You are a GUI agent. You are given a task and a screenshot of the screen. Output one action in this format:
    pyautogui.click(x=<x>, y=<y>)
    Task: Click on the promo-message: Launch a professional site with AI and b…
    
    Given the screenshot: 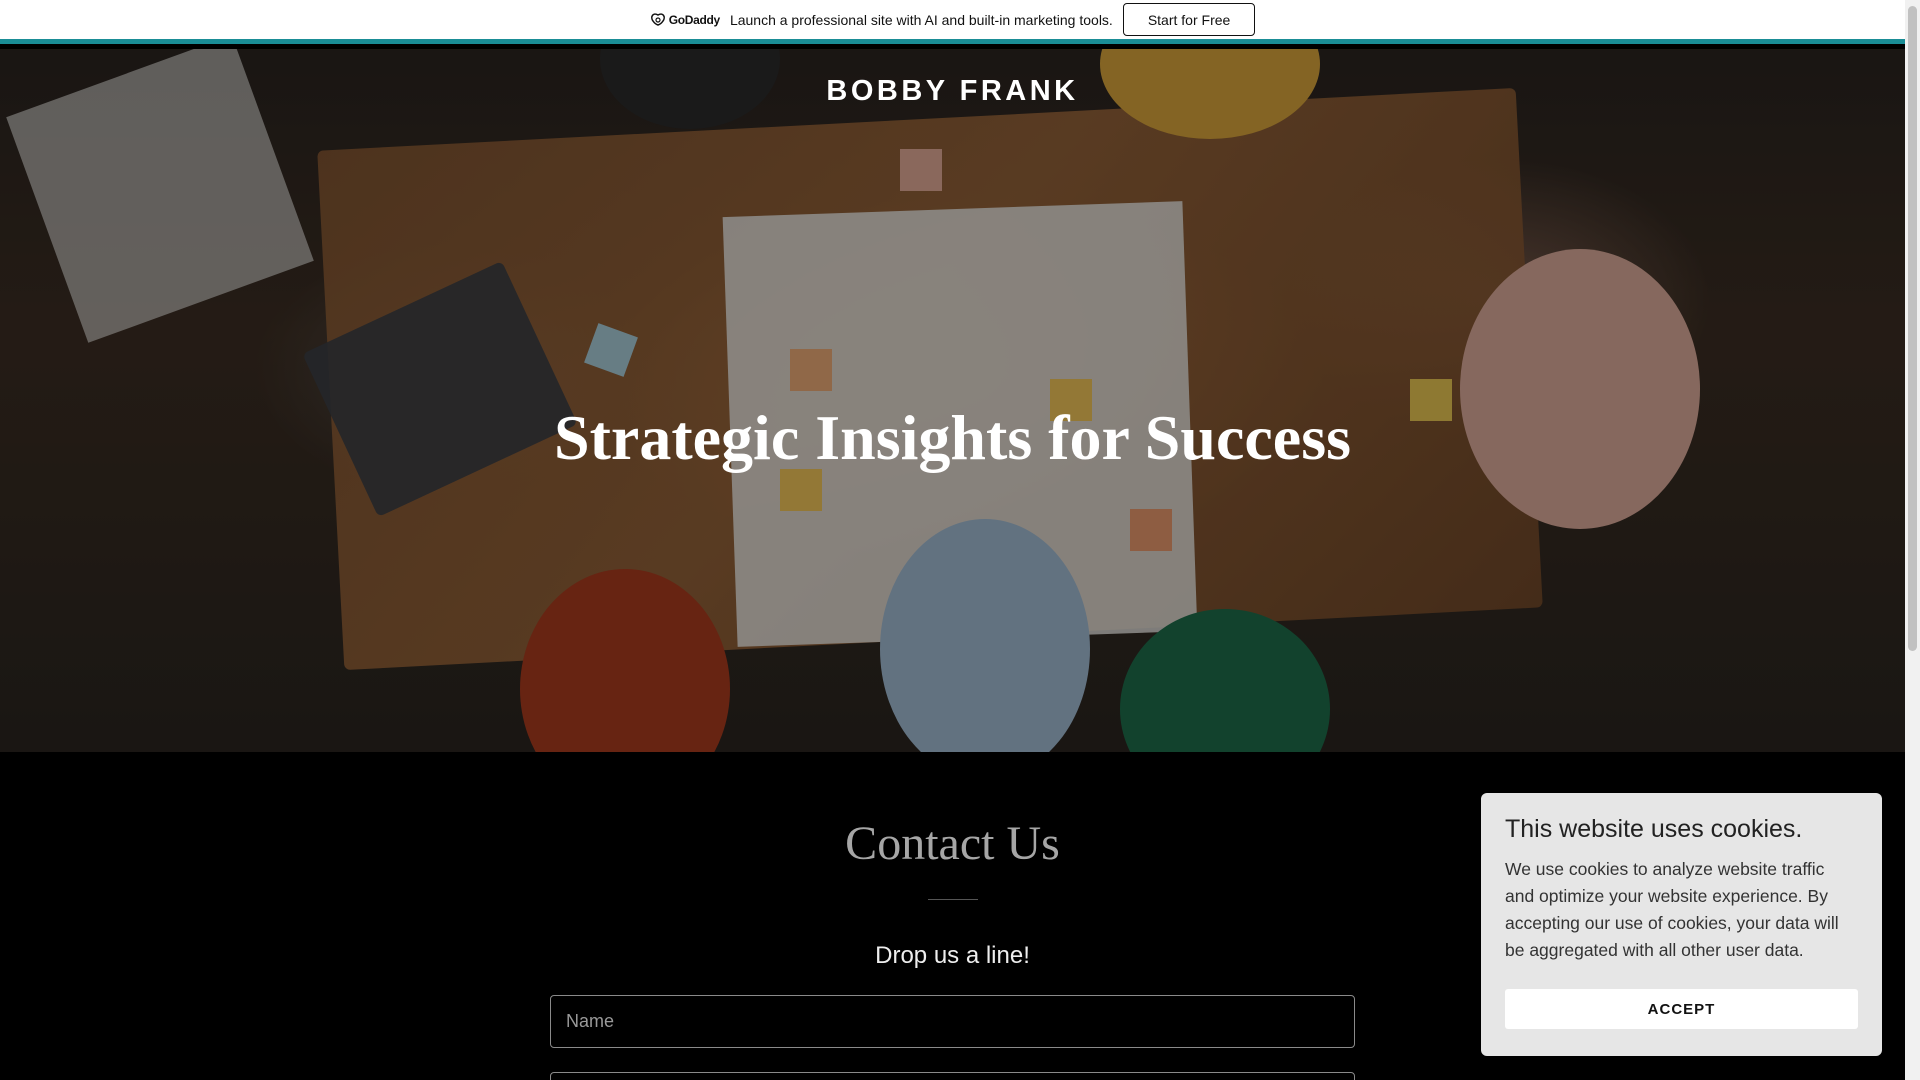 What is the action you would take?
    pyautogui.click(x=921, y=19)
    